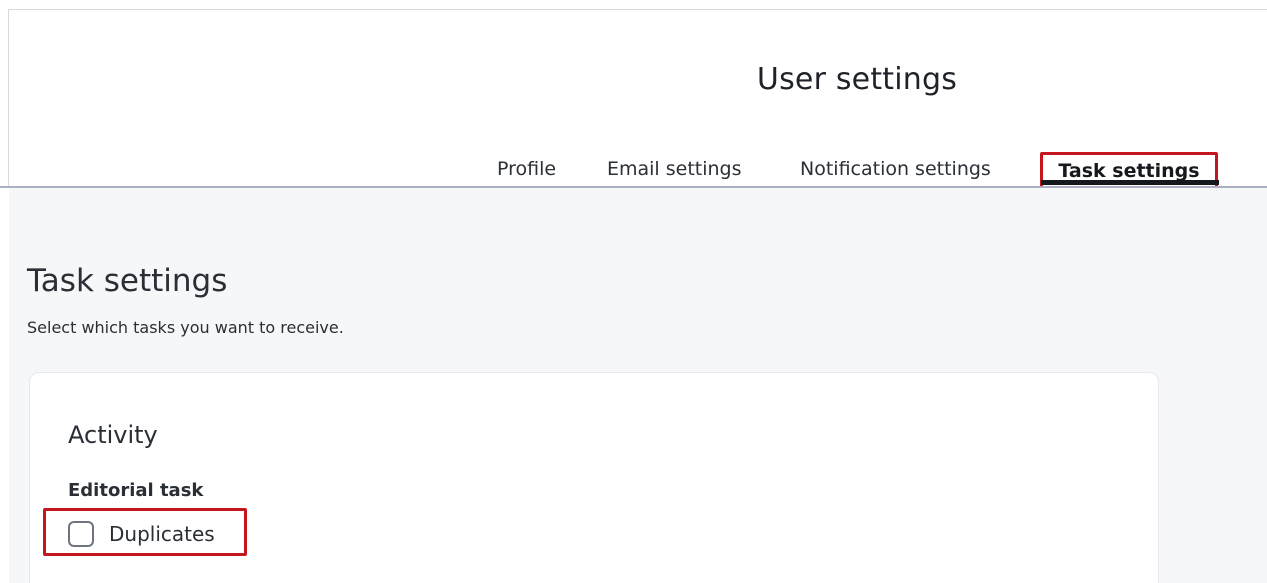 The width and height of the screenshot is (1267, 583). I want to click on section-title: Task settings, so click(127, 281).